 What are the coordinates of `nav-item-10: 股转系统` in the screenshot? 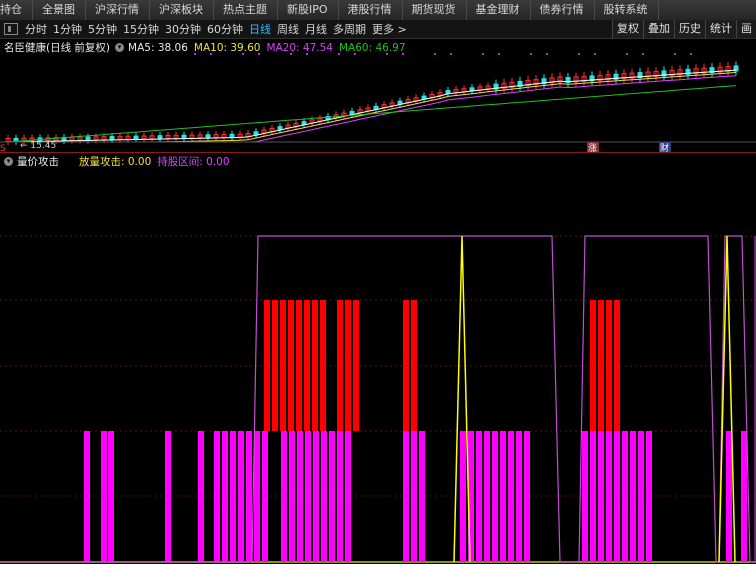 It's located at (627, 10).